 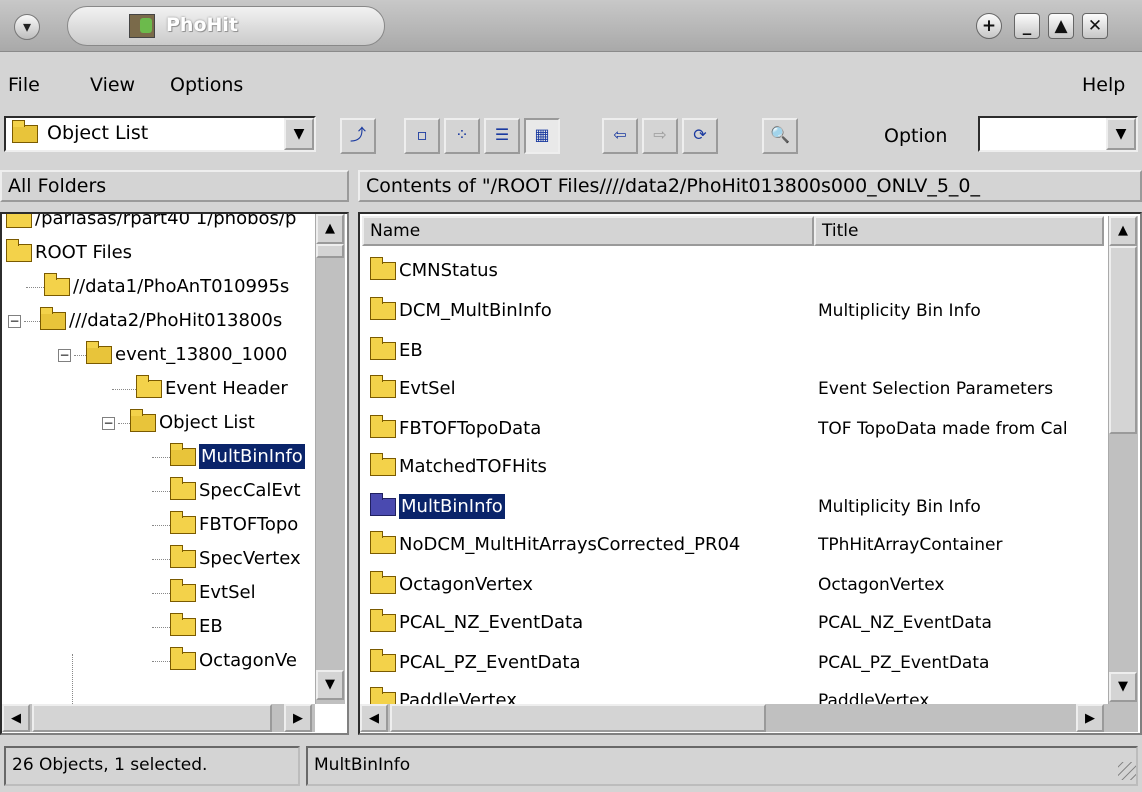 I want to click on tree-item: EvtSel, so click(x=204, y=593).